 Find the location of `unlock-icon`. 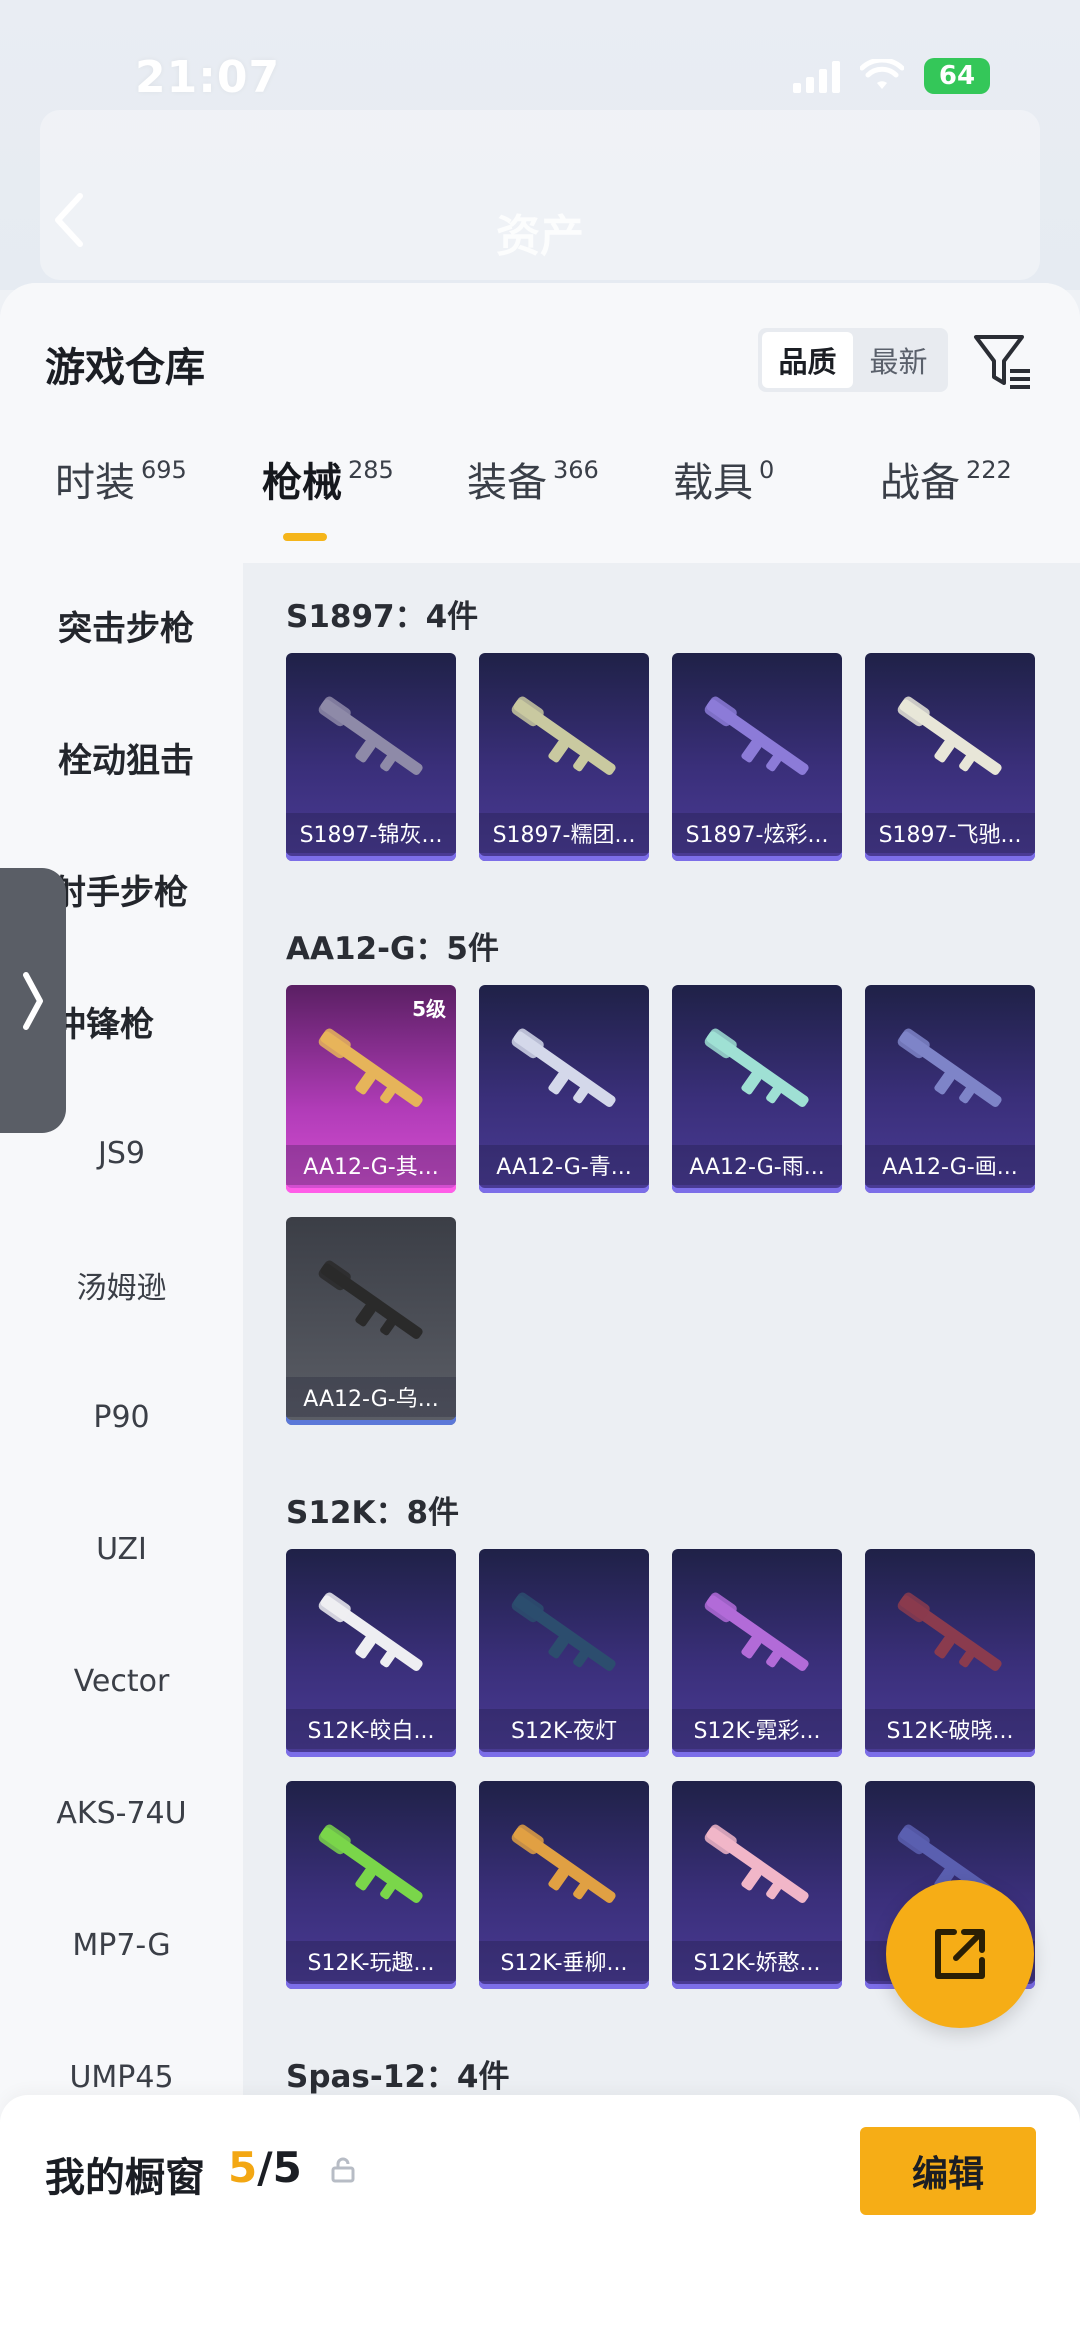

unlock-icon is located at coordinates (343, 2170).